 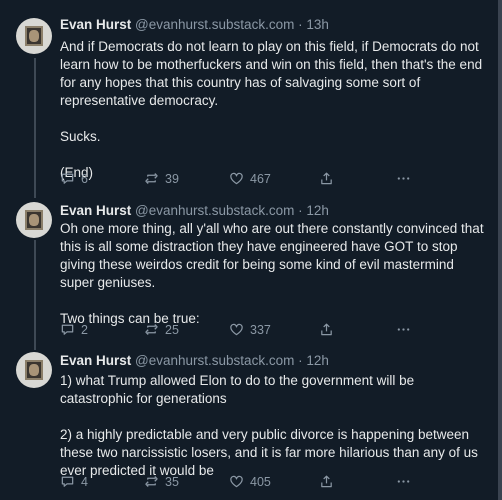 I want to click on like-count: 467, so click(x=260, y=178).